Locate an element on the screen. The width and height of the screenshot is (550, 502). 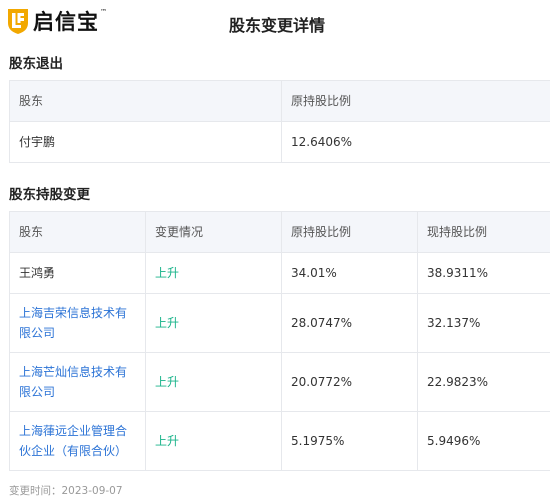
table-row: 上海吉荣信息技术有限公司 上升 28.0747% 32.137% is located at coordinates (279, 323).